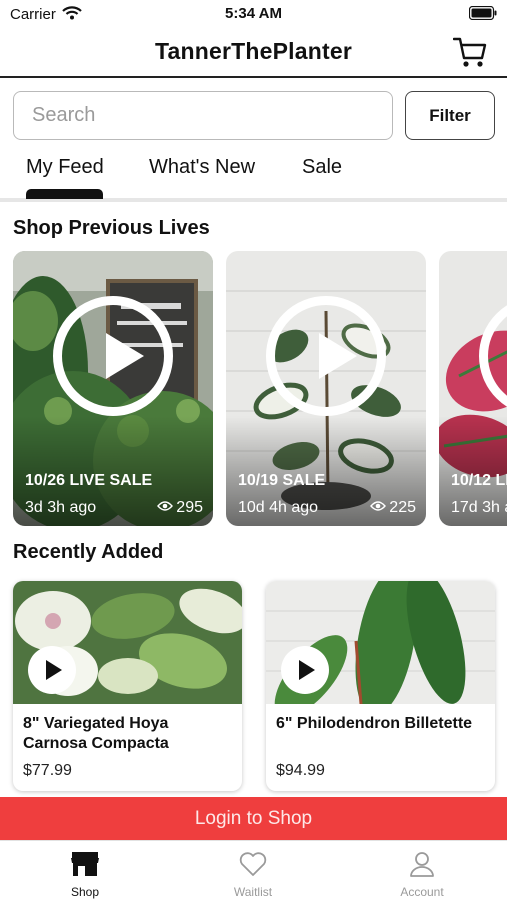  I want to click on tab-whats-new: What's New, so click(202, 167).